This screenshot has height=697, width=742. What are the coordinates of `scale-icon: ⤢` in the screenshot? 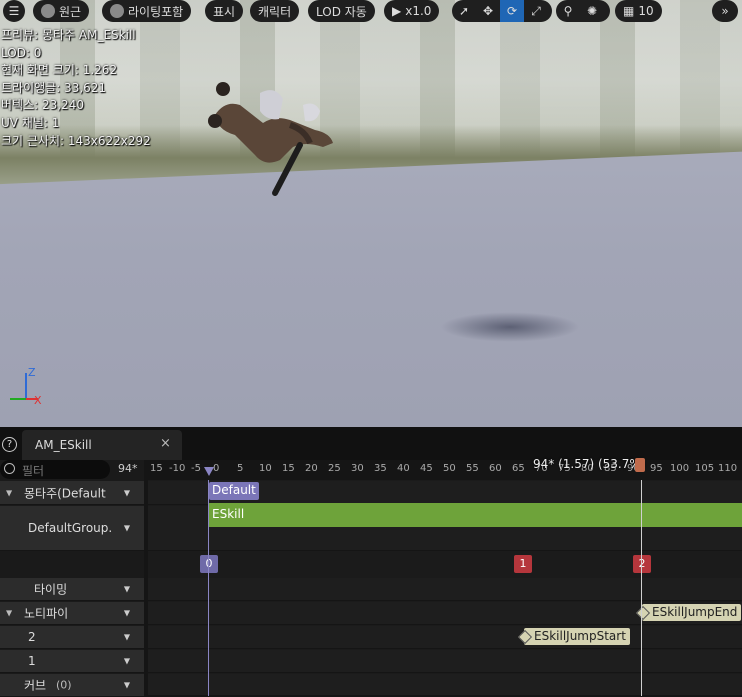 It's located at (536, 11).